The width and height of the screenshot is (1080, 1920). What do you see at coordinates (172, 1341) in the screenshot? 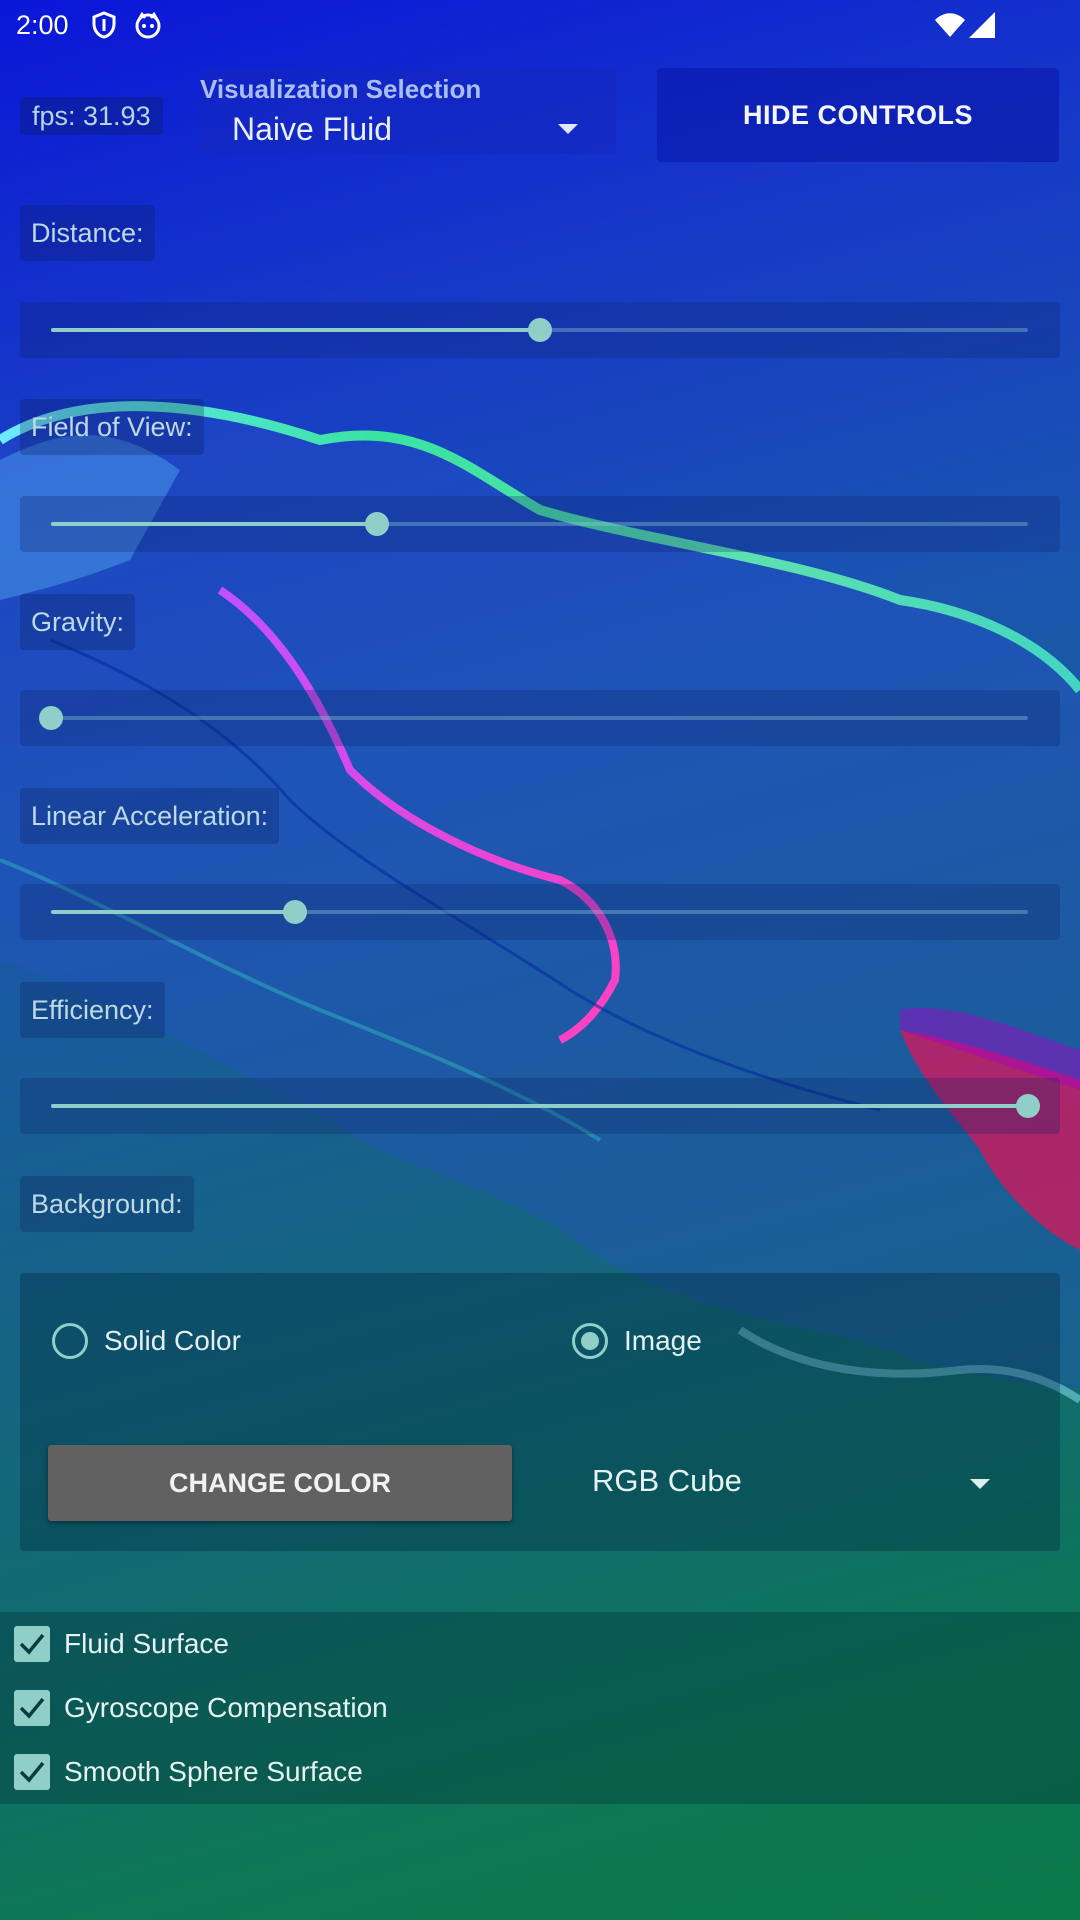
I see `solid-color-radio-label: Solid Color` at bounding box center [172, 1341].